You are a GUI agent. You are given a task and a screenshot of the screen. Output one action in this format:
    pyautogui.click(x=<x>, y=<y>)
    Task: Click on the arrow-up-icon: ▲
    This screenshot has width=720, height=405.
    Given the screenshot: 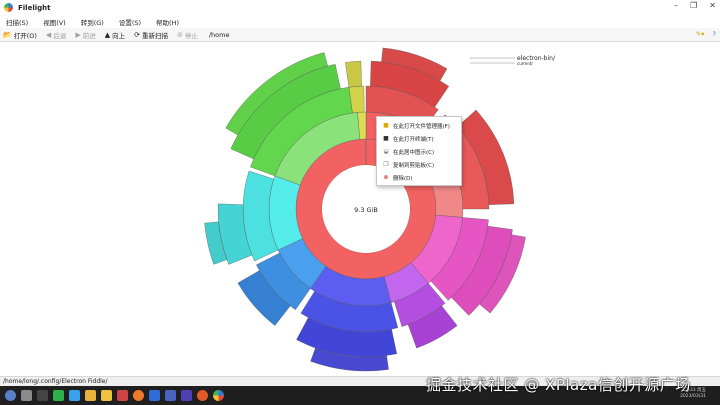 What is the action you would take?
    pyautogui.click(x=107, y=34)
    